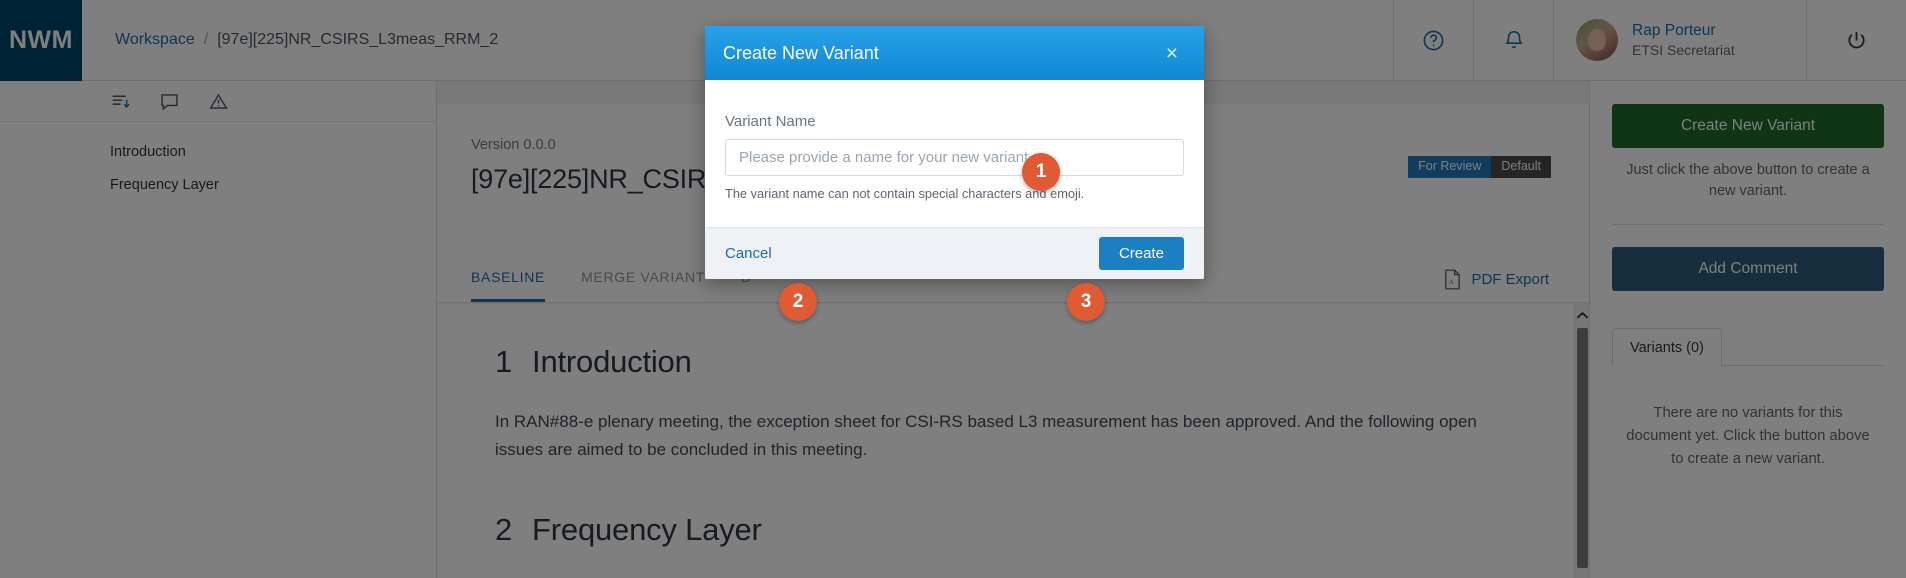 This screenshot has width=1906, height=578. I want to click on pdf-export-label: PDF Export, so click(1510, 279).